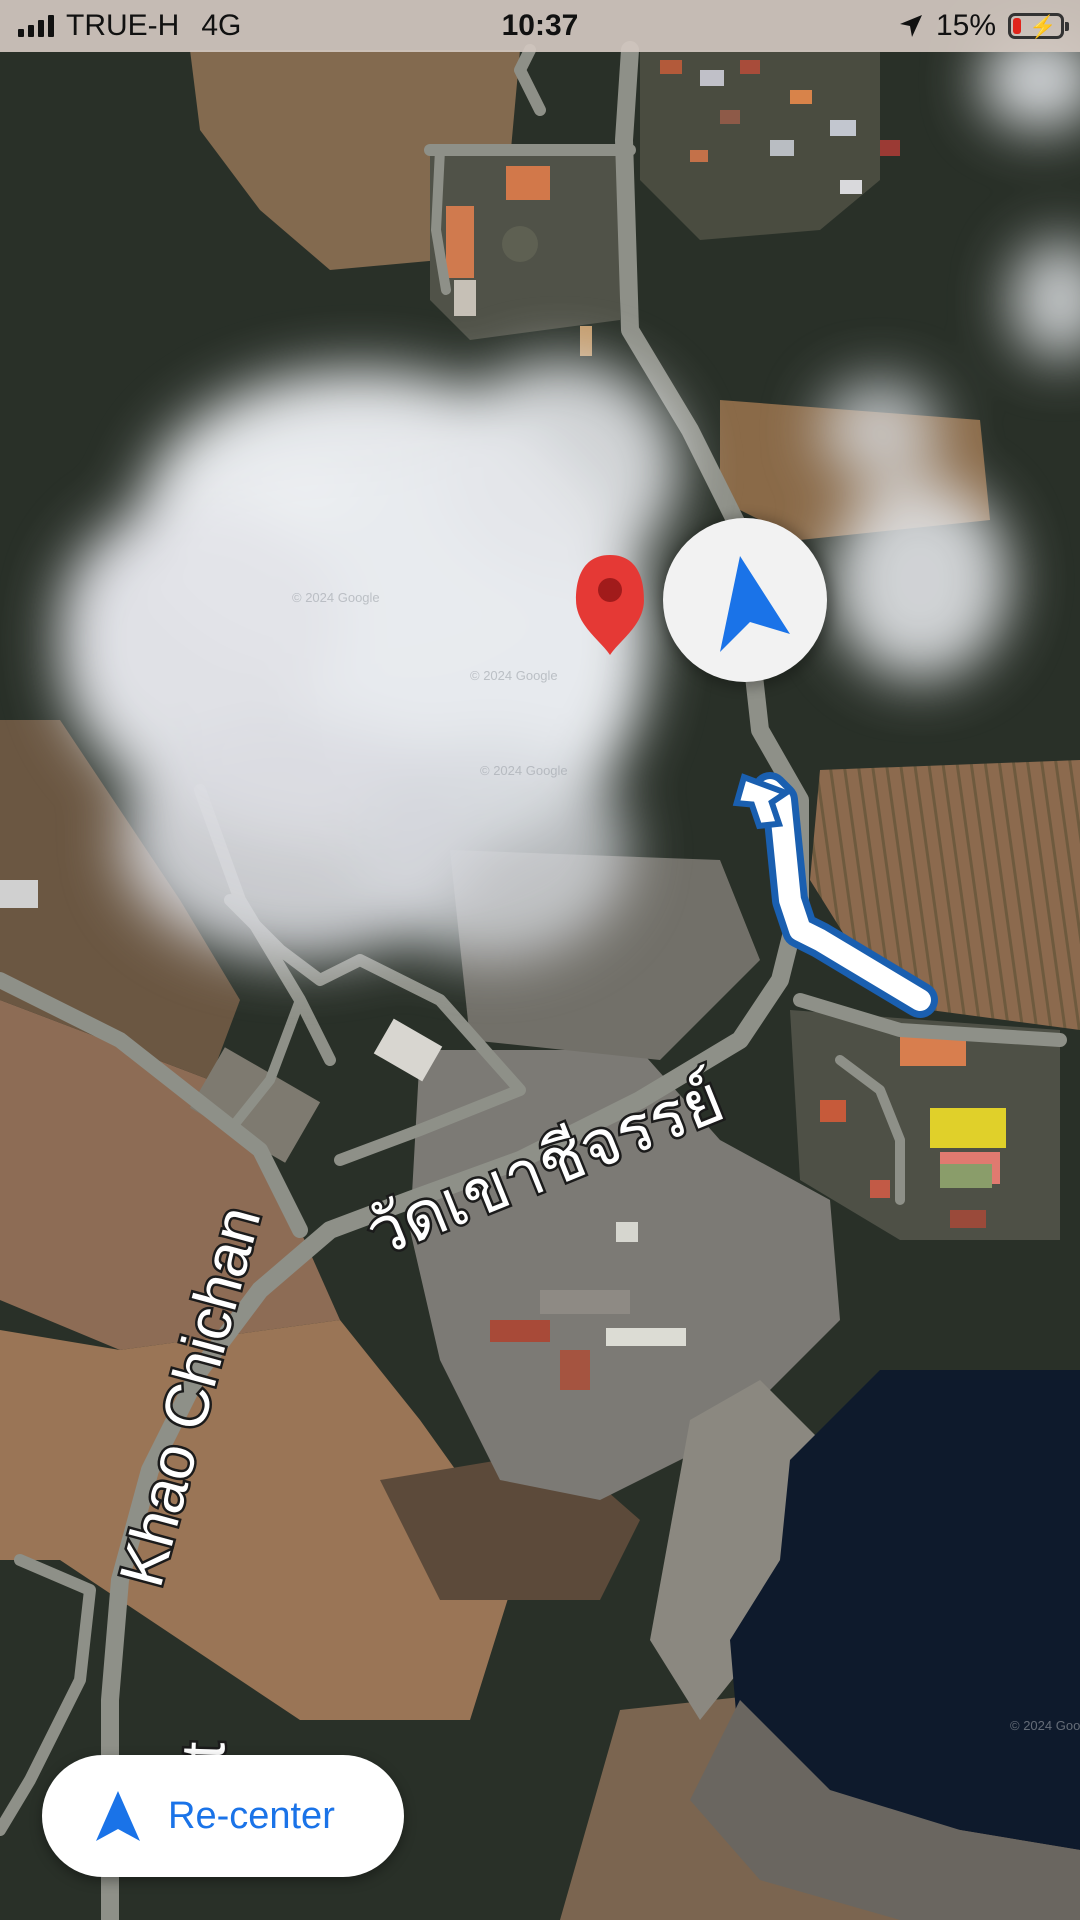 The image size is (1080, 1920). Describe the element at coordinates (540, 26) in the screenshot. I see `status-bar: TRUE-H 4G 10:37 15% ⚡` at that location.